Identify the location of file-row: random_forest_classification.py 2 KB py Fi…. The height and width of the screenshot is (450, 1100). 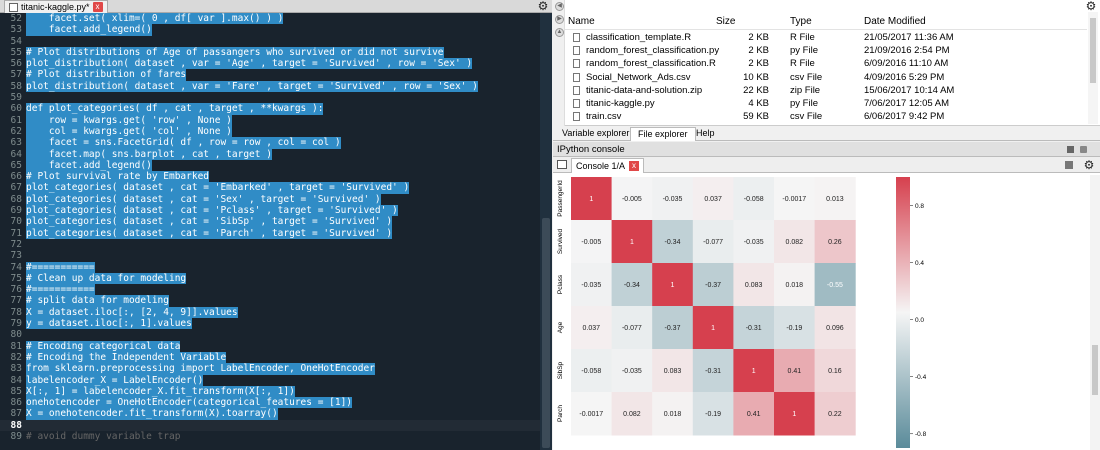
(826, 50).